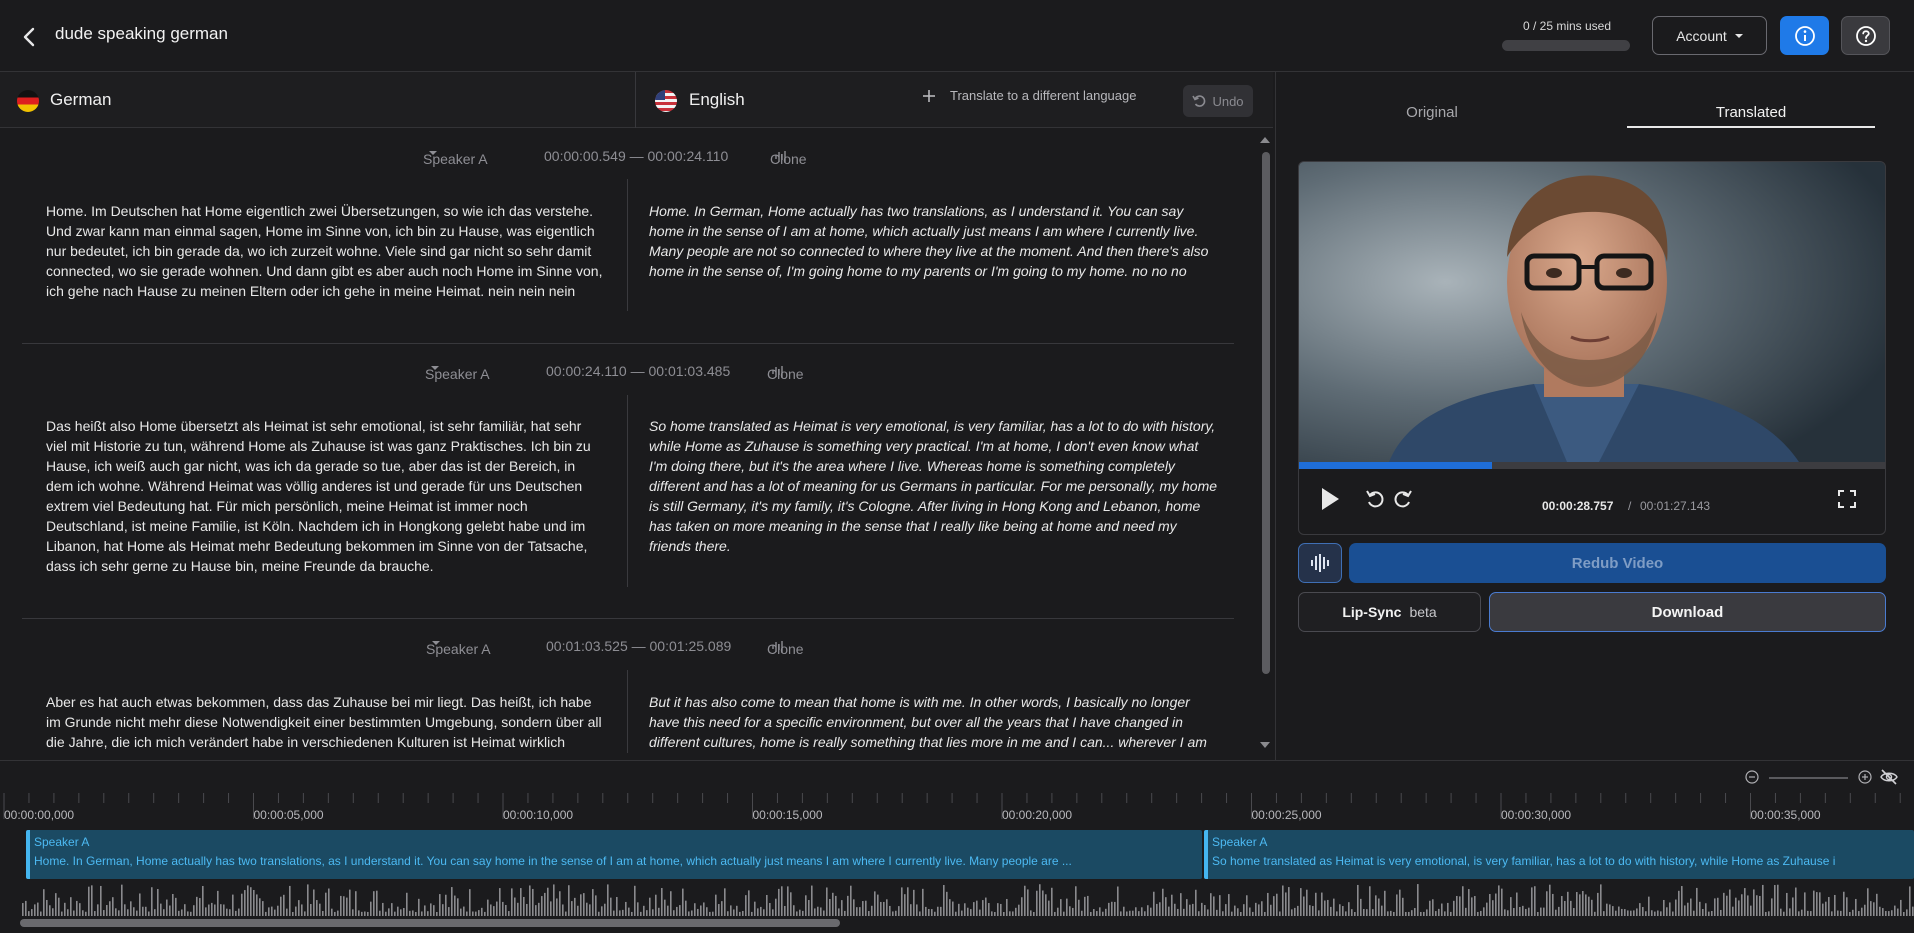  I want to click on scroll-up-arrow-icon, so click(1265, 140).